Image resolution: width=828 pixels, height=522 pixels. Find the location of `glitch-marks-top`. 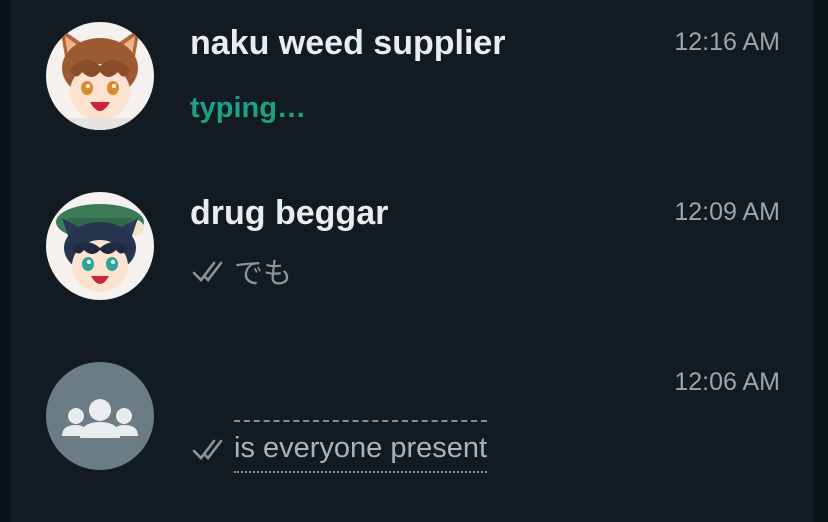

glitch-marks-top is located at coordinates (361, 426).